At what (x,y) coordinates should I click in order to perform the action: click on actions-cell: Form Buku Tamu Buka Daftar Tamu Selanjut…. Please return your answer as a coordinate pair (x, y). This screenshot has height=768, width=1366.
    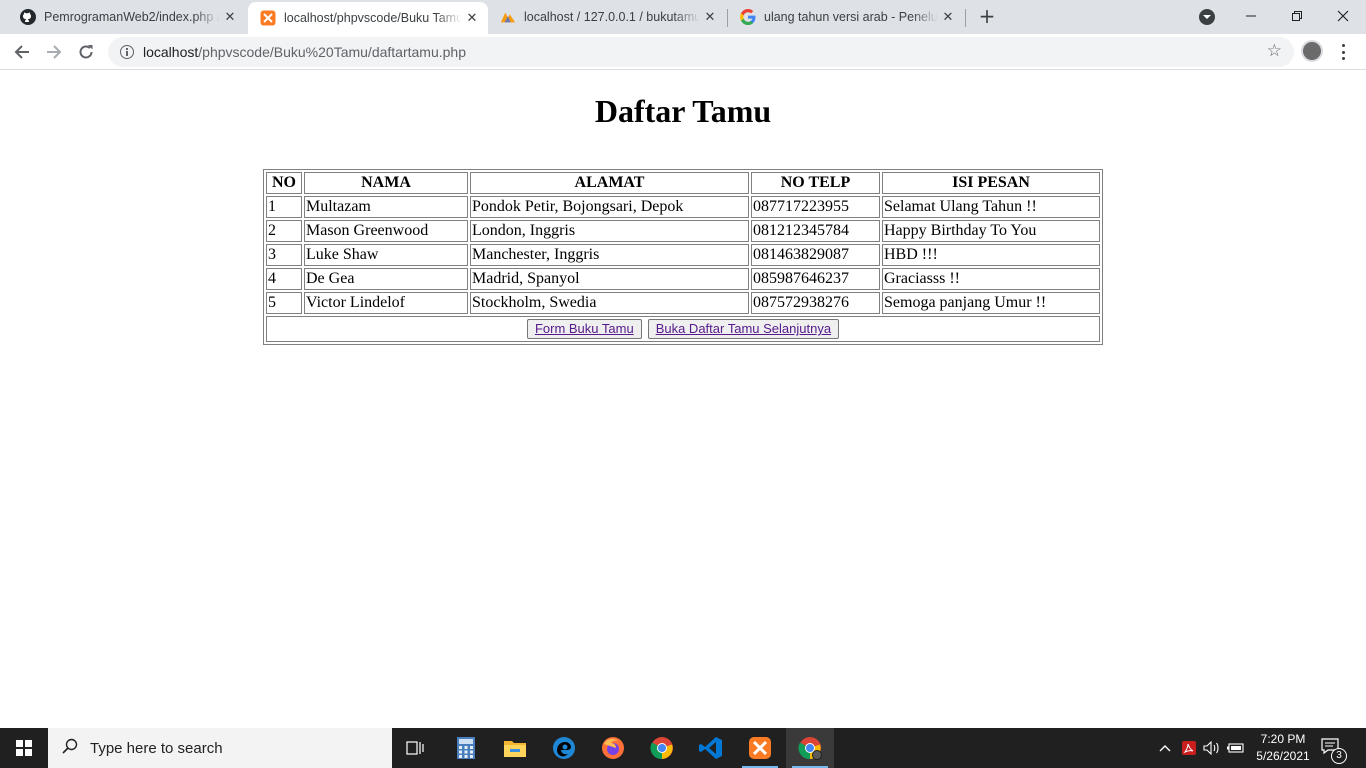
    Looking at the image, I should click on (683, 329).